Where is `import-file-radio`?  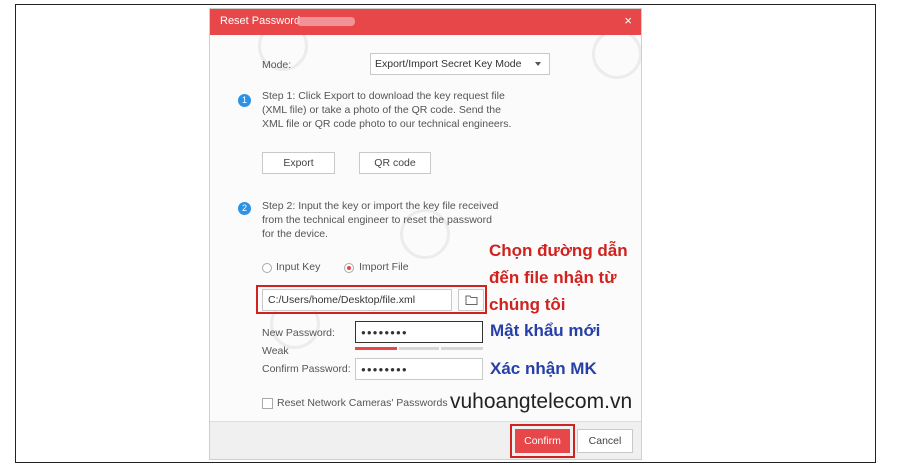
import-file-radio is located at coordinates (349, 268).